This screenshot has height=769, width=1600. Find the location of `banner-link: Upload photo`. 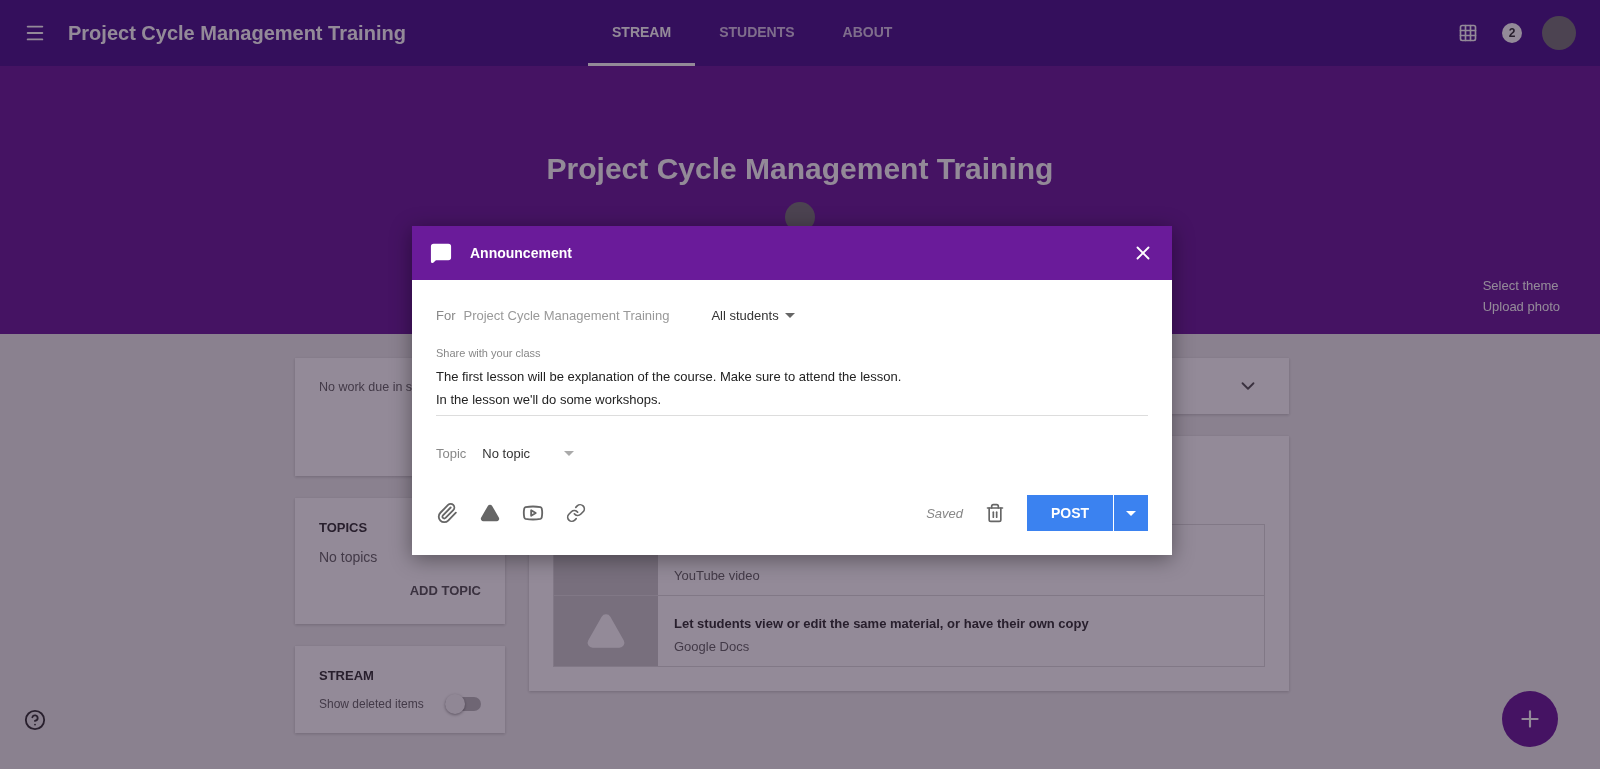

banner-link: Upload photo is located at coordinates (1521, 306).